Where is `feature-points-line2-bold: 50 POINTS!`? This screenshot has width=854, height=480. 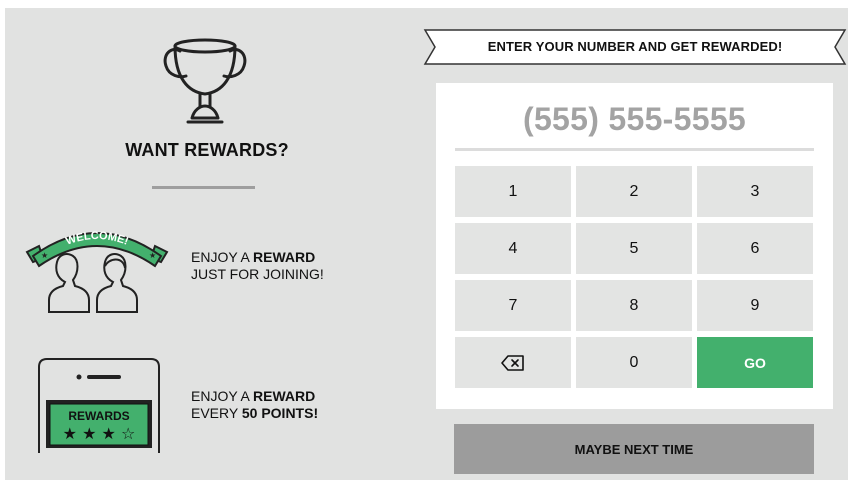
feature-points-line2-bold: 50 POINTS! is located at coordinates (280, 413).